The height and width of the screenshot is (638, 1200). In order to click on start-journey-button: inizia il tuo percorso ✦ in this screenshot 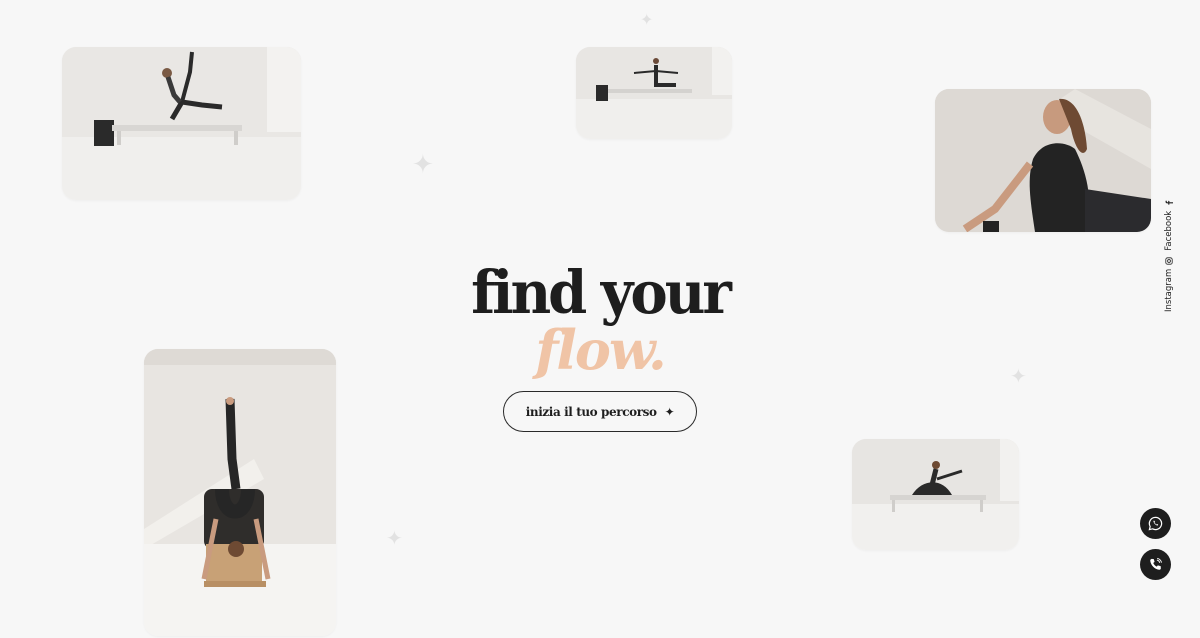, I will do `click(600, 411)`.